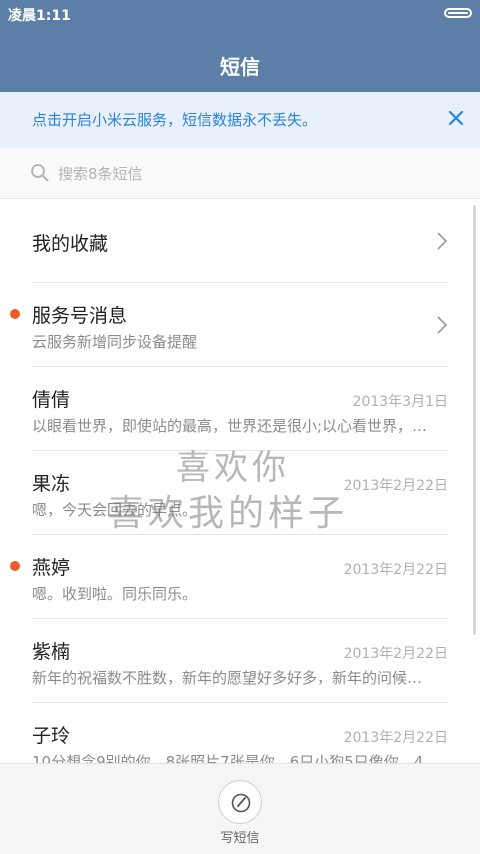 The width and height of the screenshot is (480, 854). Describe the element at coordinates (51, 400) in the screenshot. I see `contact-name: 倩倩` at that location.